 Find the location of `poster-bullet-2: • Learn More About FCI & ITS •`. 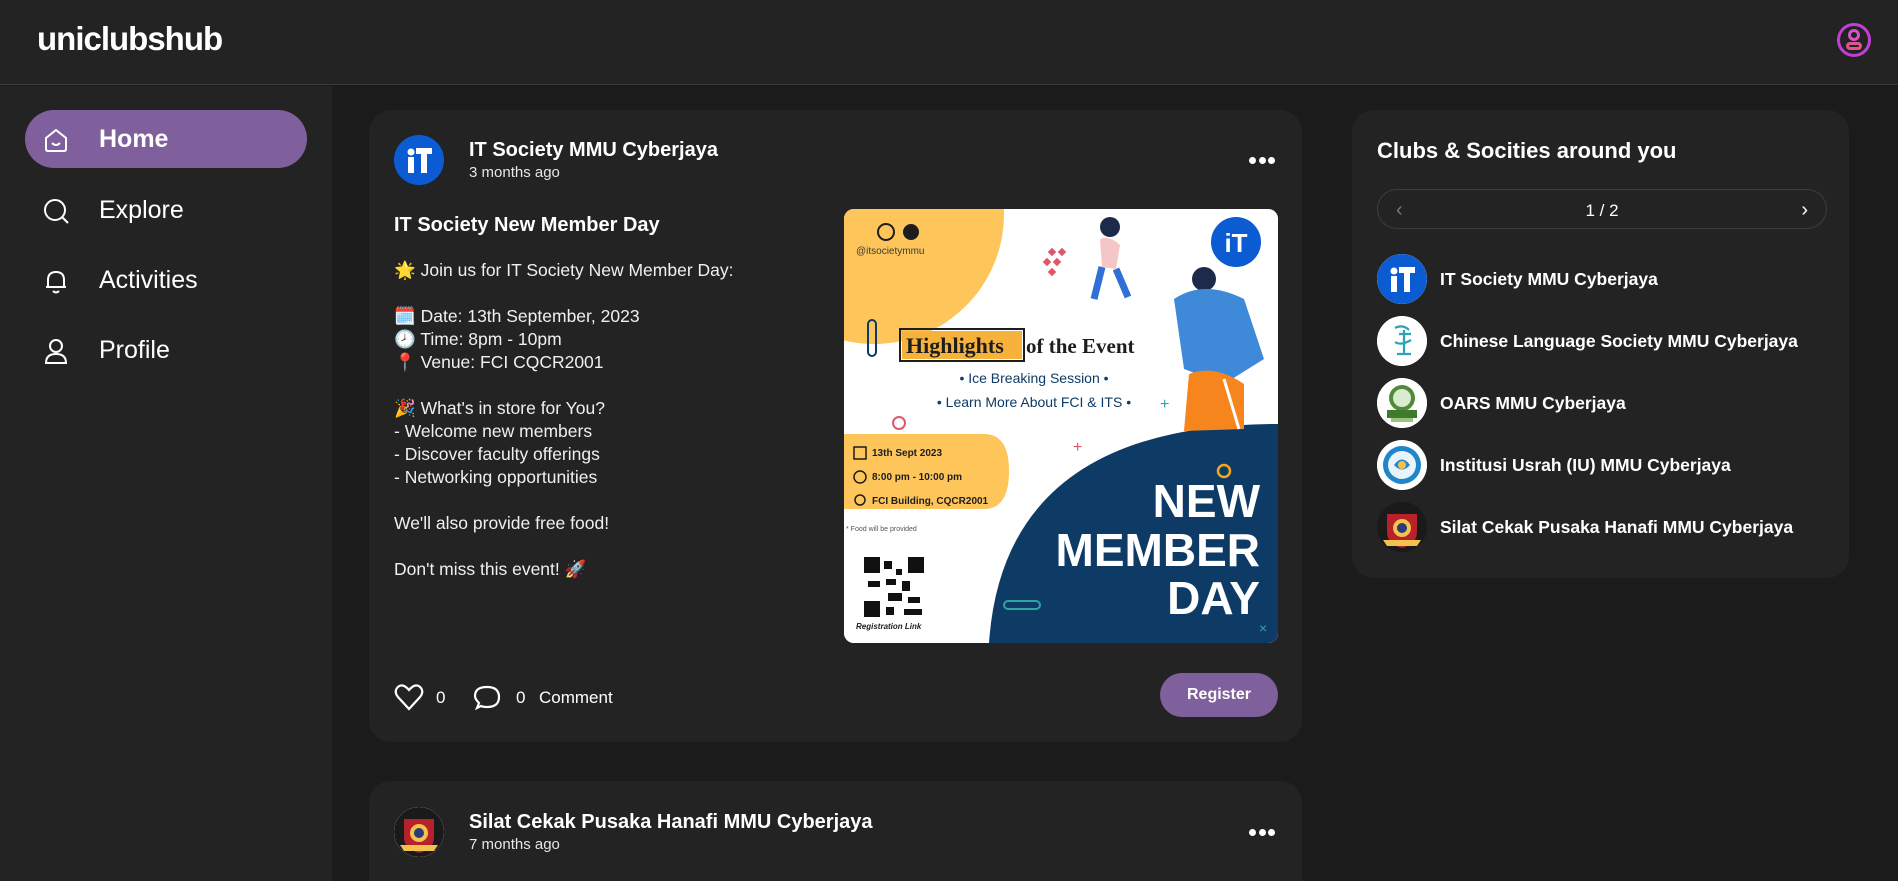

poster-bullet-2: • Learn More About FCI & ITS • is located at coordinates (1034, 402).